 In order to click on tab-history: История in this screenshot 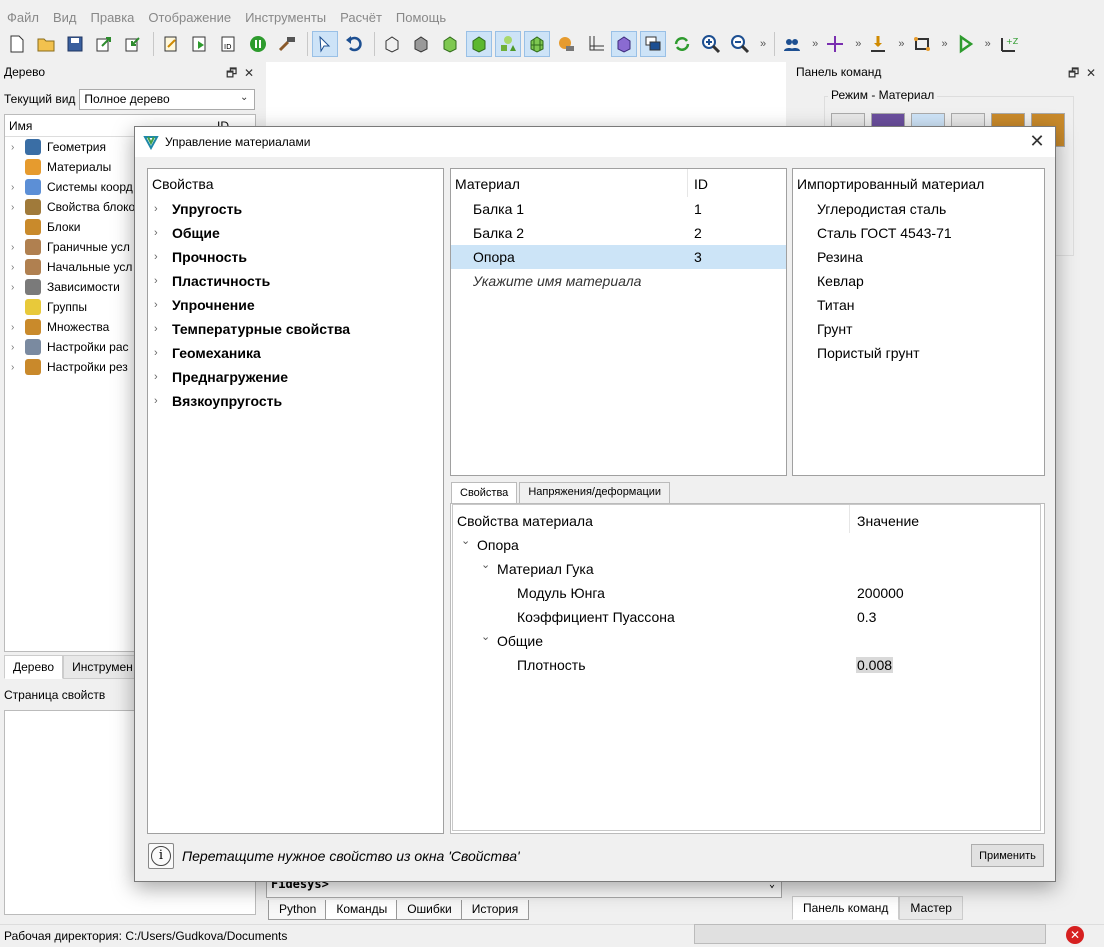, I will do `click(495, 910)`.